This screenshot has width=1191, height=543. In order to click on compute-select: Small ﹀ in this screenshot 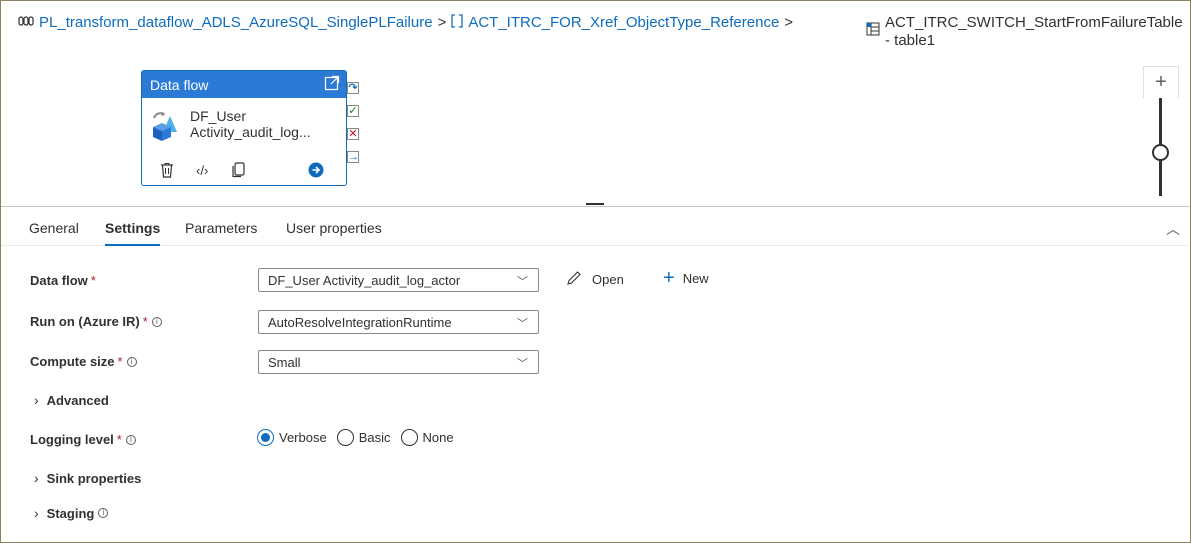, I will do `click(398, 362)`.